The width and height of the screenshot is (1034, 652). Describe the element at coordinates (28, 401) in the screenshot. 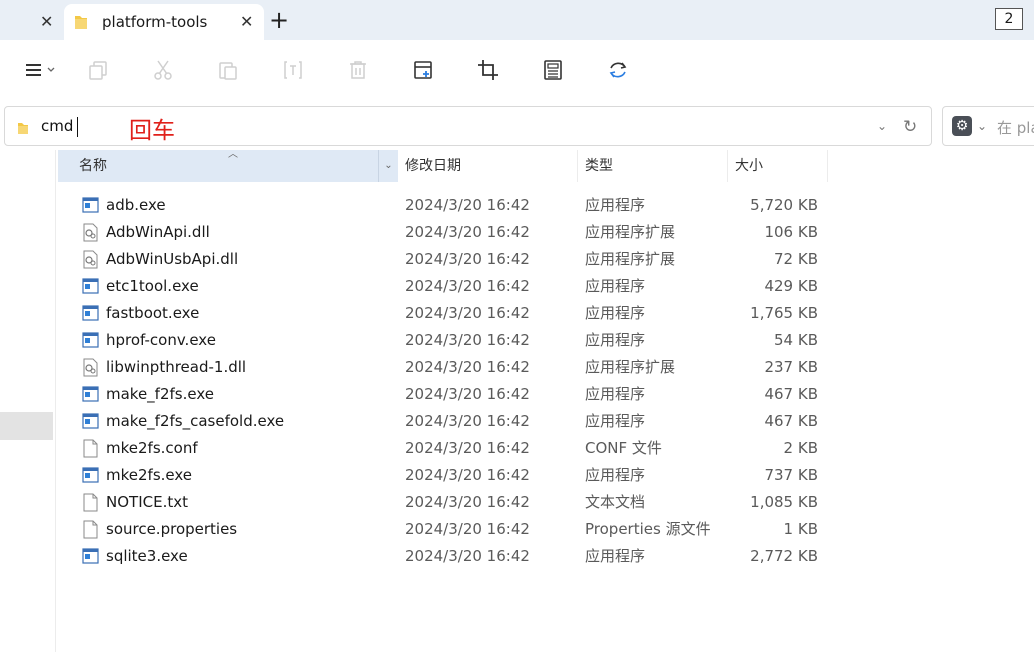

I see `navigation-pane` at that location.